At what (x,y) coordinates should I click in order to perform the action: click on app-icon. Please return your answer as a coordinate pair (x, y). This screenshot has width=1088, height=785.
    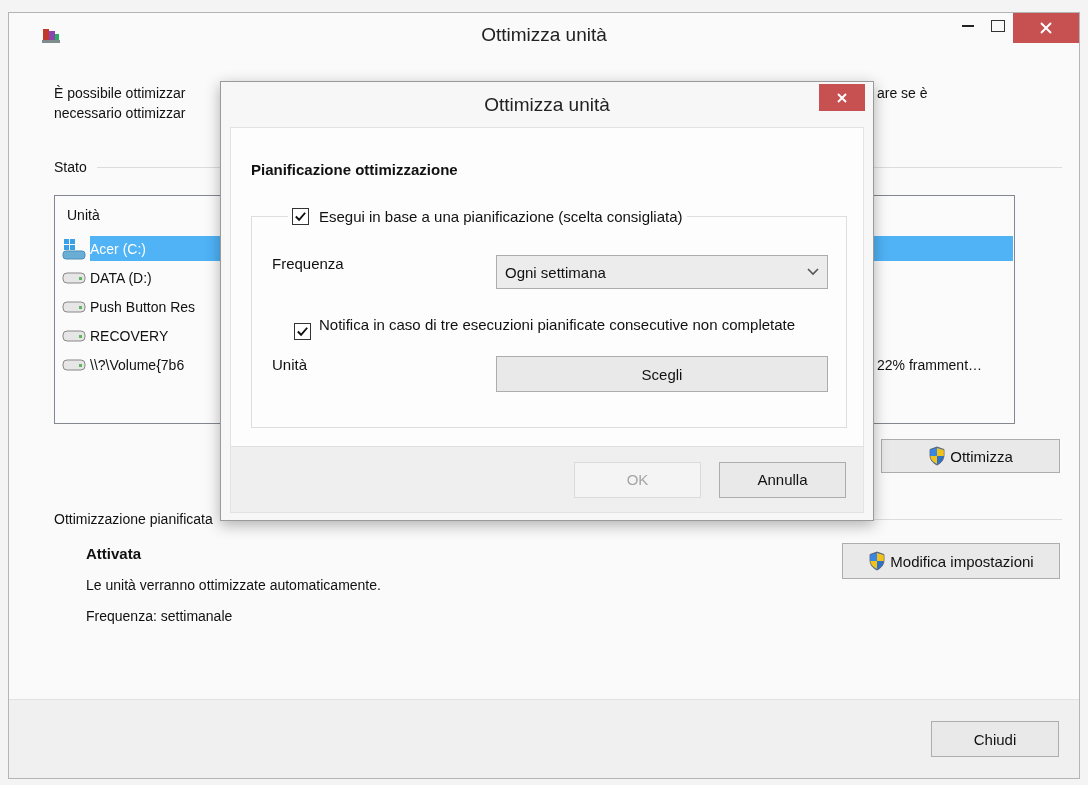
    Looking at the image, I should click on (51, 35).